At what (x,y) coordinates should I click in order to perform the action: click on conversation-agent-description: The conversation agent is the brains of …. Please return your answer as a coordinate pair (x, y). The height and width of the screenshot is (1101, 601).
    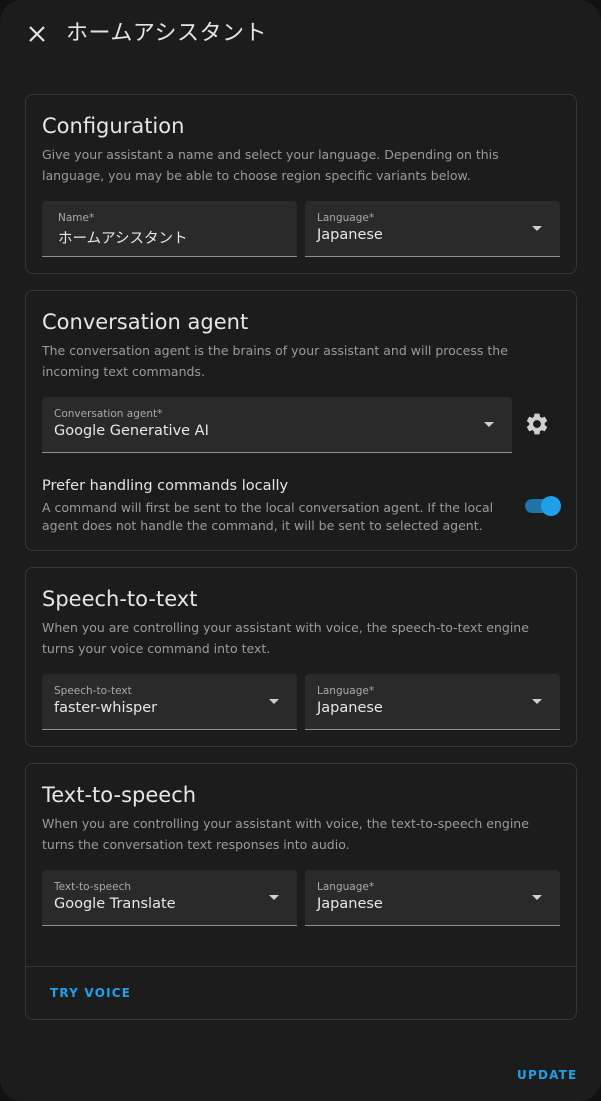
    Looking at the image, I should click on (275, 361).